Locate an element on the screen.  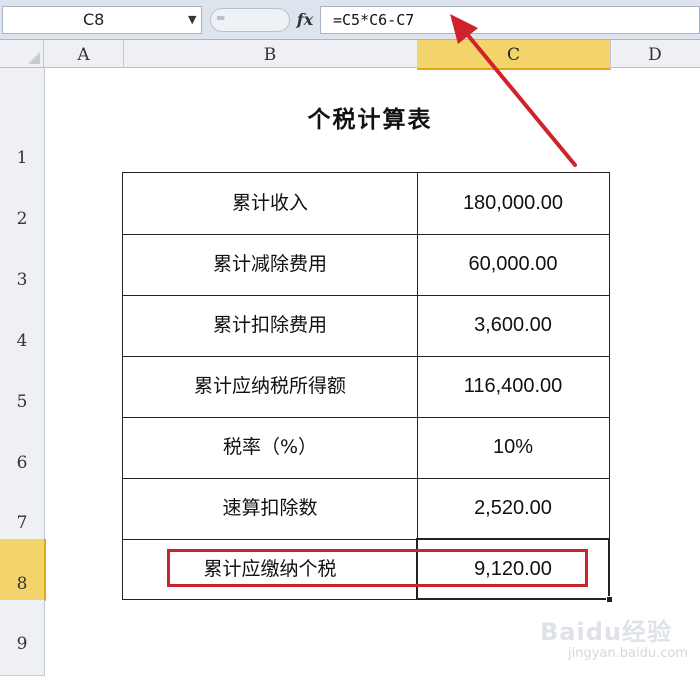
watermark: Baidu经验 jingyan.baidu.com is located at coordinates (615, 639).